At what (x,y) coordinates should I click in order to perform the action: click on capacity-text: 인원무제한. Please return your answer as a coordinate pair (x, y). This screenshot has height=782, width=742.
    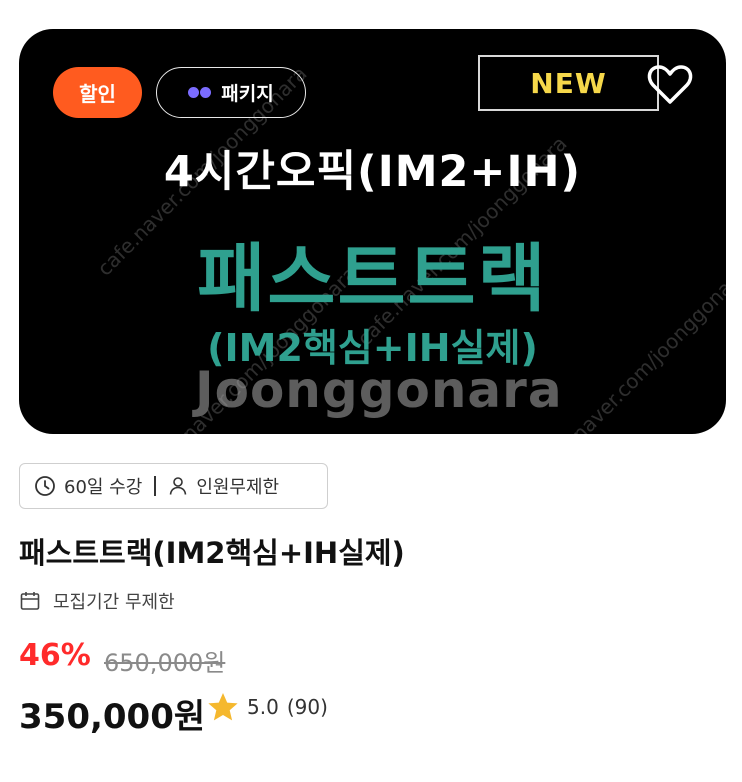
    Looking at the image, I should click on (238, 487).